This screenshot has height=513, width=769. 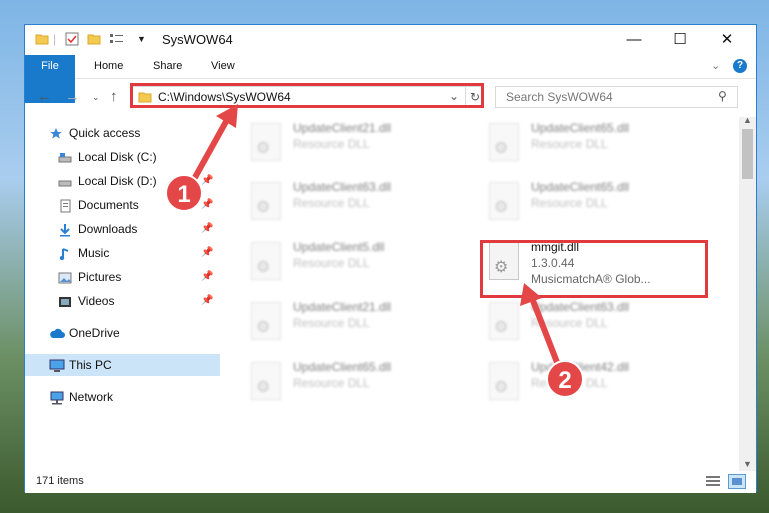 What do you see at coordinates (184, 193) in the screenshot?
I see `step-badge-1: 1` at bounding box center [184, 193].